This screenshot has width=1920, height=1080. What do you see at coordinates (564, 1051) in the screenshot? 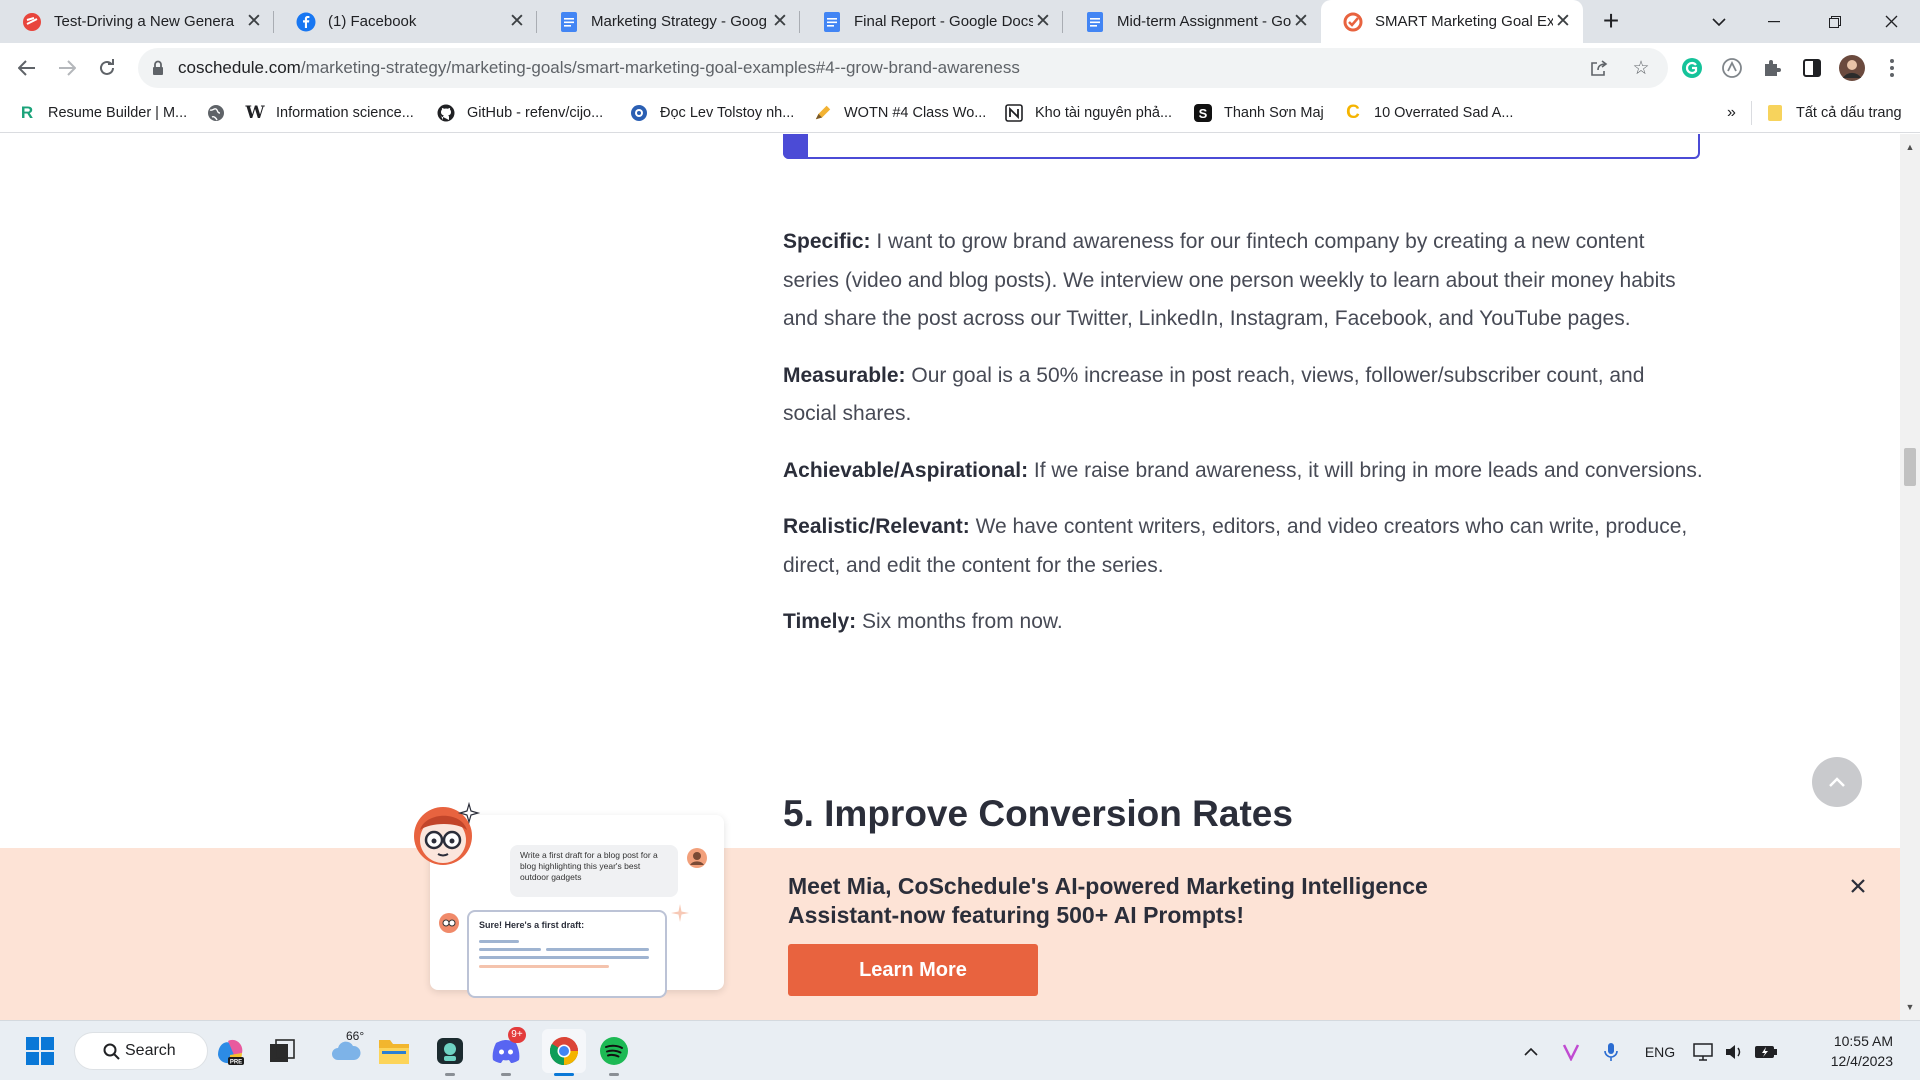
I see `chrome-icon` at bounding box center [564, 1051].